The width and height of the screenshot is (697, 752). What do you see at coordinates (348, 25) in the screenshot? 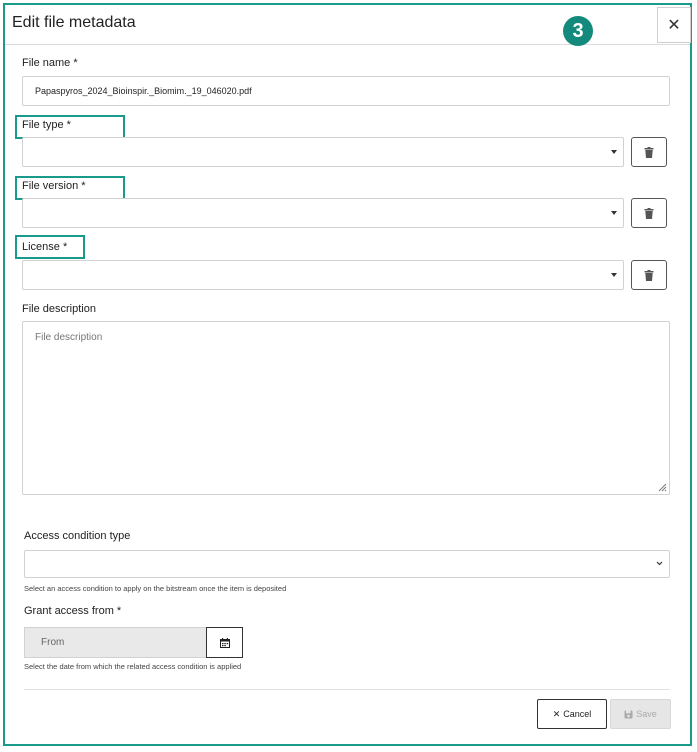
I see `dialog-header: Edit file metadata 3 ✕` at bounding box center [348, 25].